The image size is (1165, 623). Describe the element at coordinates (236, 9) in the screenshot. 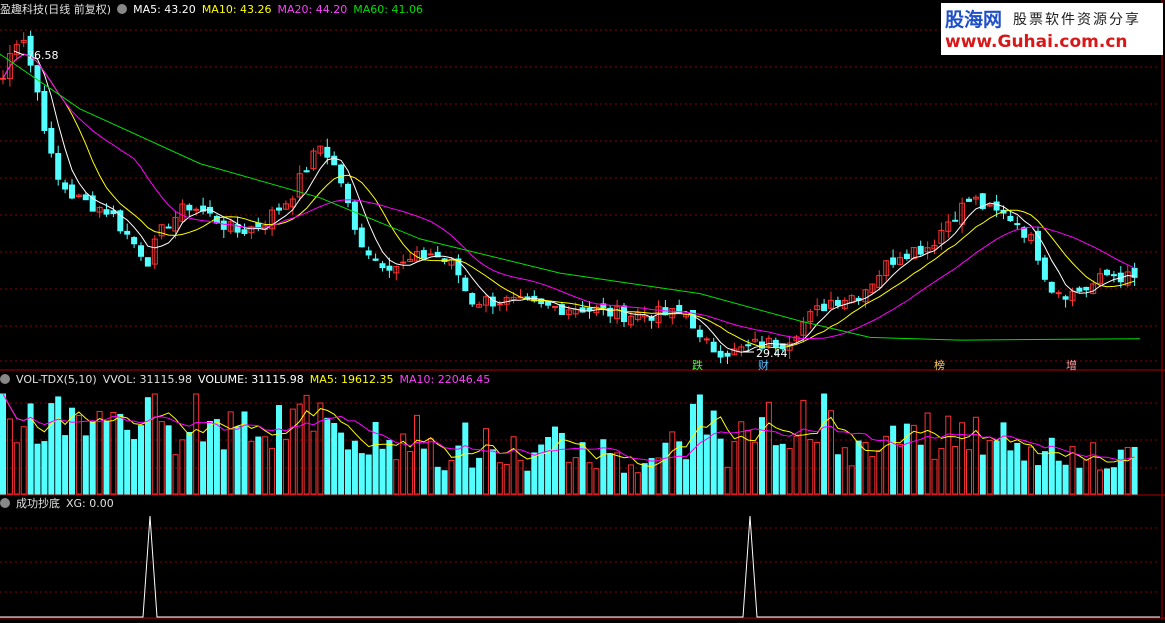

I see `ma10-readout: MA10: 43.26` at that location.